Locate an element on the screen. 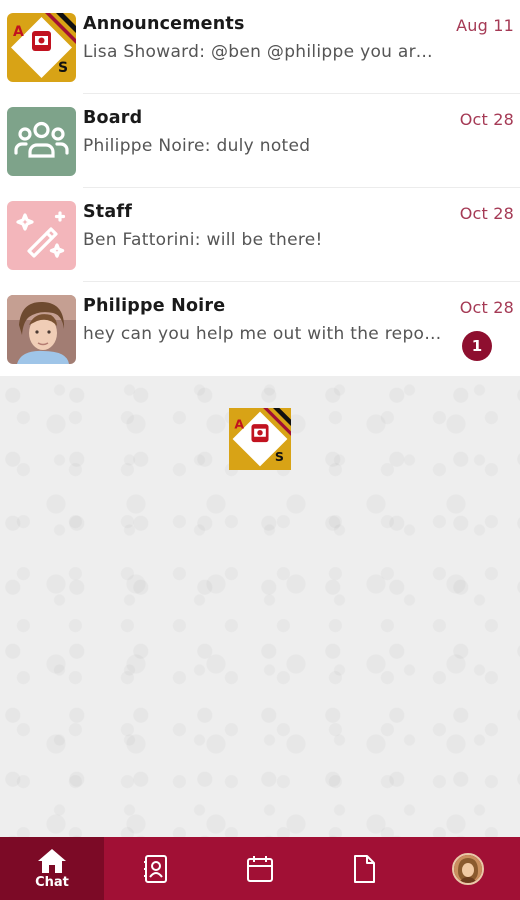 The height and width of the screenshot is (900, 520). group-people-icon is located at coordinates (41, 141).